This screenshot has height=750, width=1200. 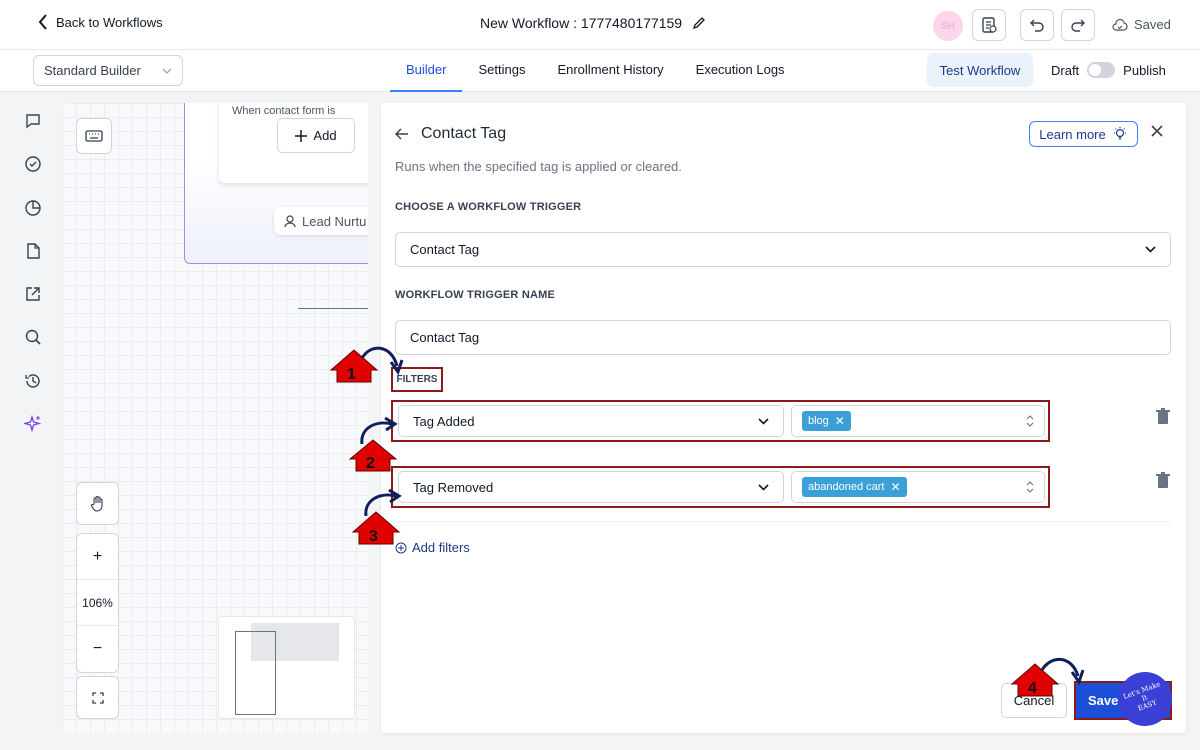 I want to click on step-number-2: 2, so click(x=370, y=463).